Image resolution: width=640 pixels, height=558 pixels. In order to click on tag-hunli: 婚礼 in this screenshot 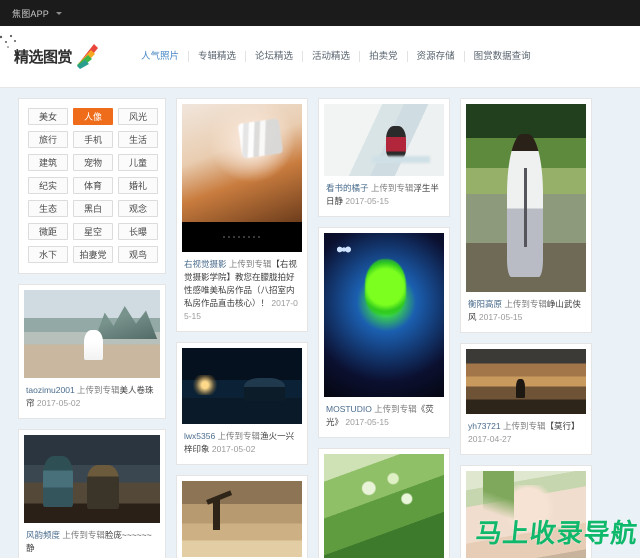, I will do `click(138, 185)`.